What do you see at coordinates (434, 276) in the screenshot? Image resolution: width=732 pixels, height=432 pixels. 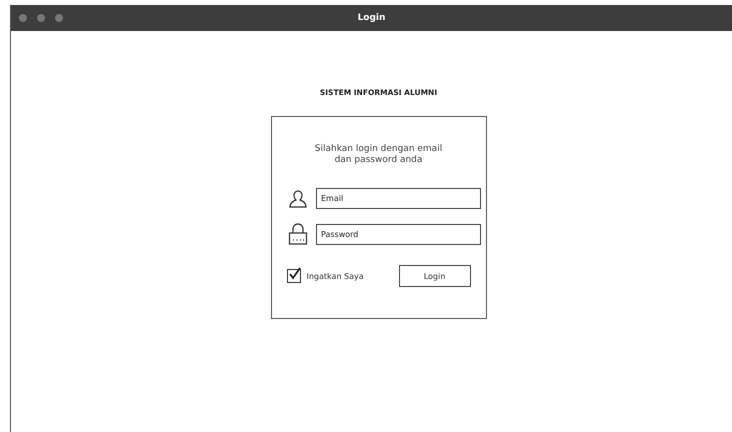 I see `login-button: Login` at bounding box center [434, 276].